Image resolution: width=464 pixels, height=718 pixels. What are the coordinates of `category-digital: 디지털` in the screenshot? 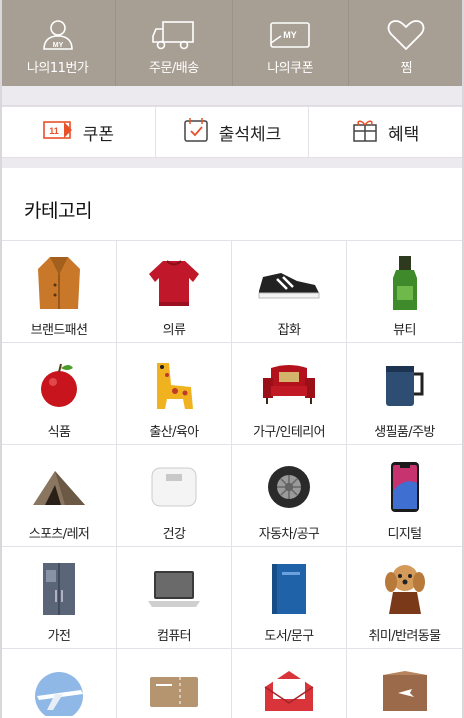 It's located at (404, 496).